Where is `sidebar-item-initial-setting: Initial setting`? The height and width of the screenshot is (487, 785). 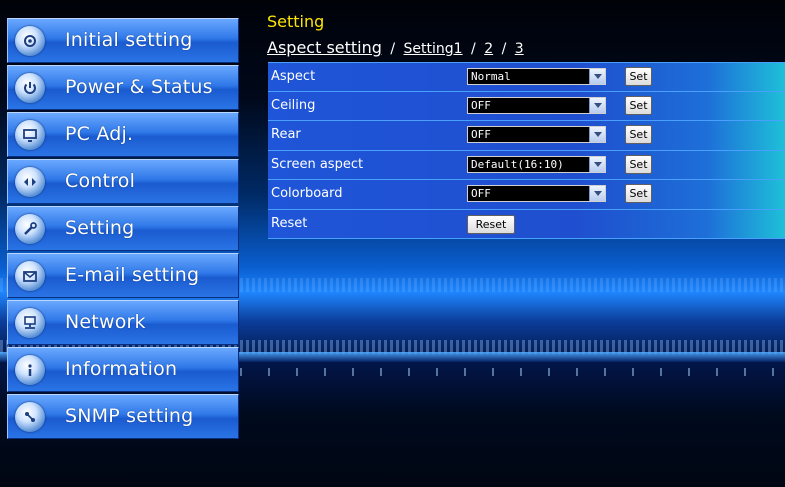
sidebar-item-initial-setting: Initial setting is located at coordinates (123, 40).